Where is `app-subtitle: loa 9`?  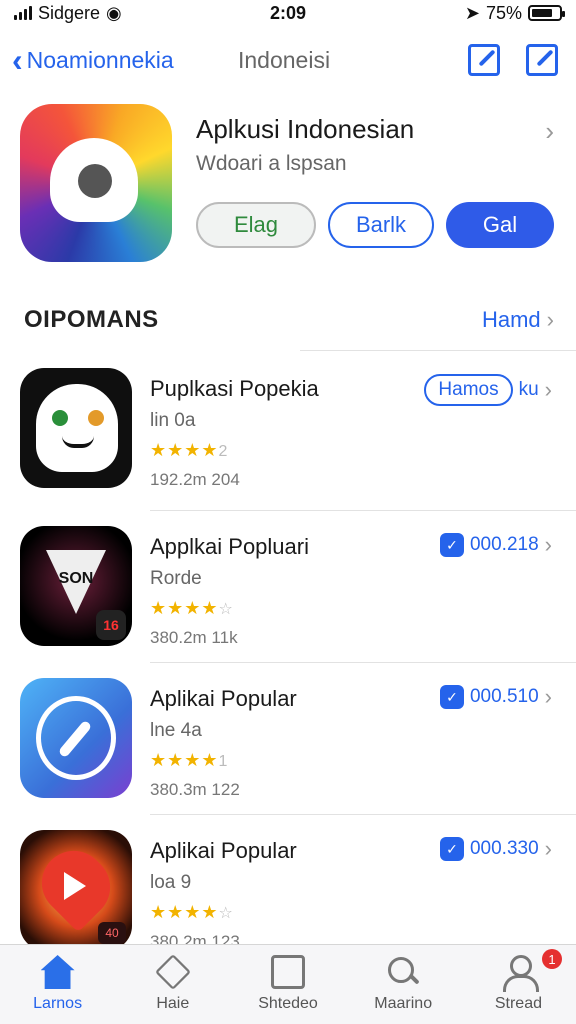 app-subtitle: loa 9 is located at coordinates (171, 882).